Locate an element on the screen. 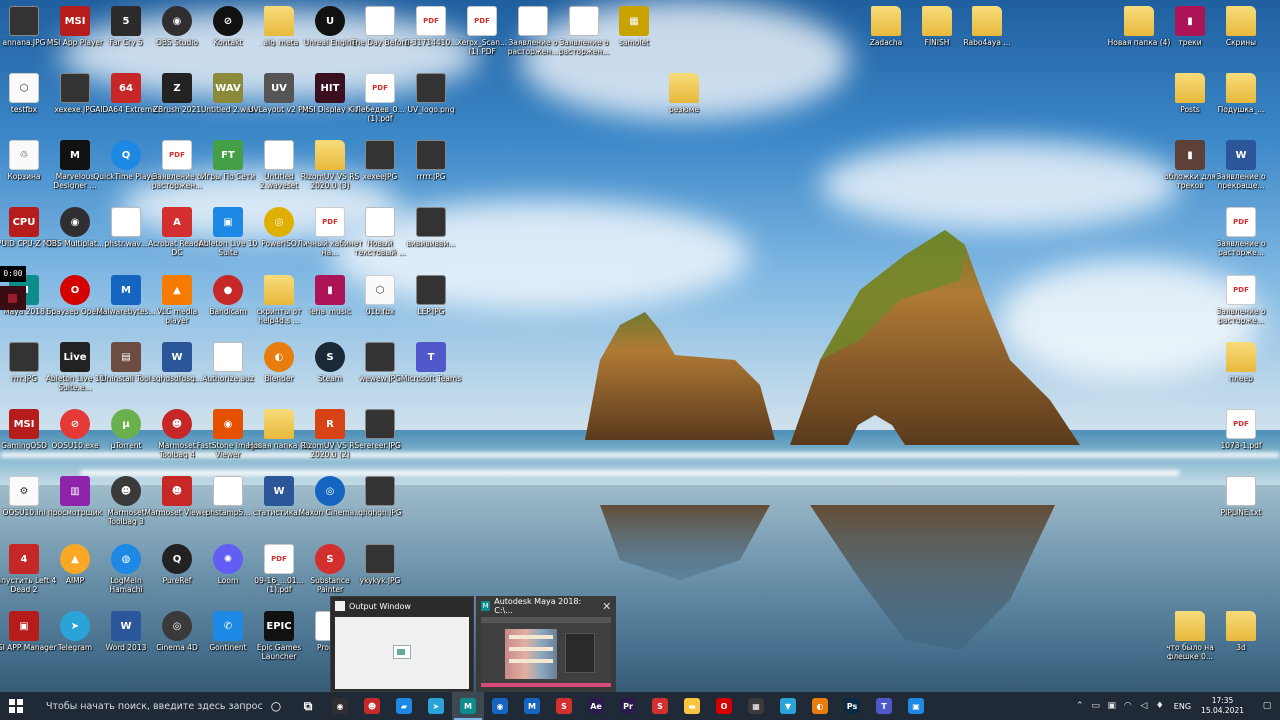 This screenshot has width=1280, height=720. desktop-icon: ▦ samolet is located at coordinates (634, 26).